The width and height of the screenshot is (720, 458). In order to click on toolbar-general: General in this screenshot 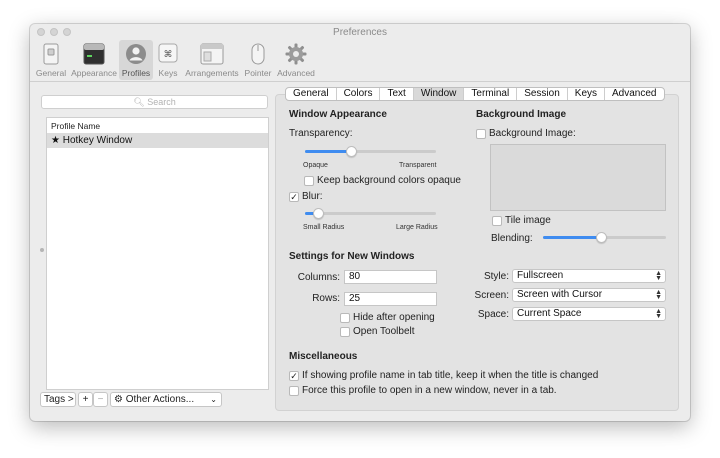, I will do `click(51, 60)`.